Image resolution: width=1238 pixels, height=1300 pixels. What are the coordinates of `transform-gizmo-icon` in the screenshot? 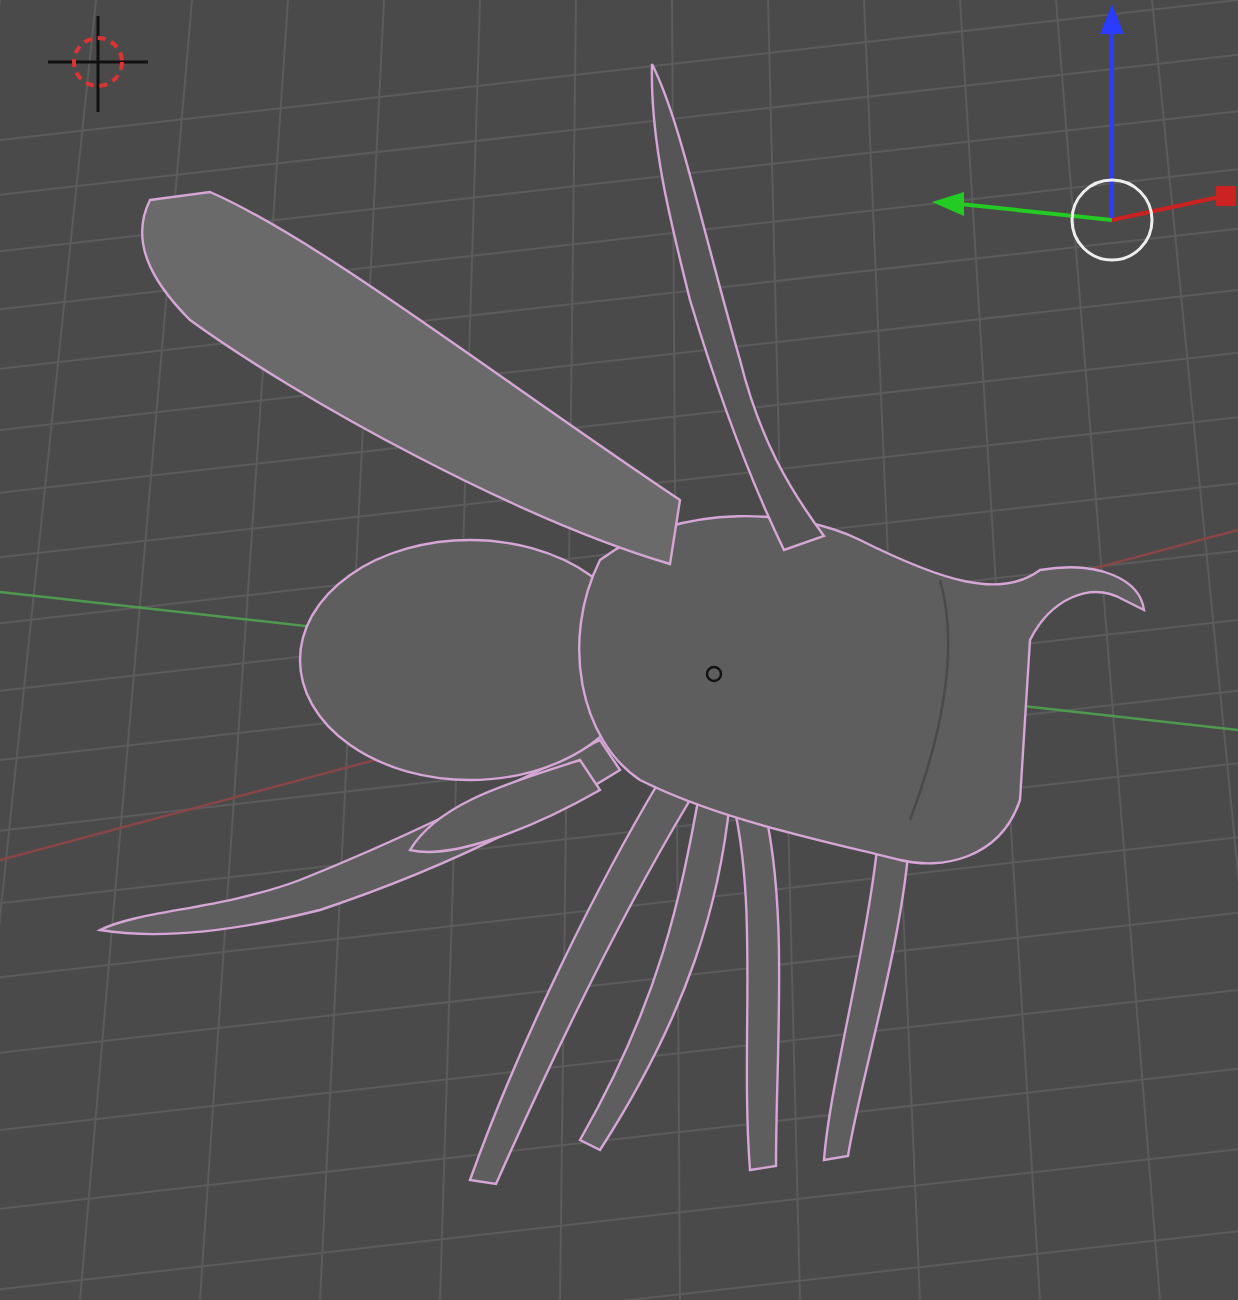 It's located at (1084, 133).